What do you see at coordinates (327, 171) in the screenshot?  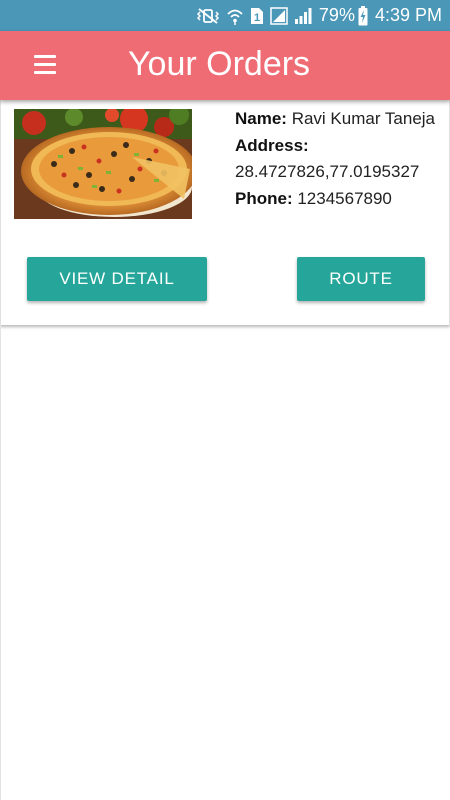 I see `address-value: 28.4727826,77.0195327` at bounding box center [327, 171].